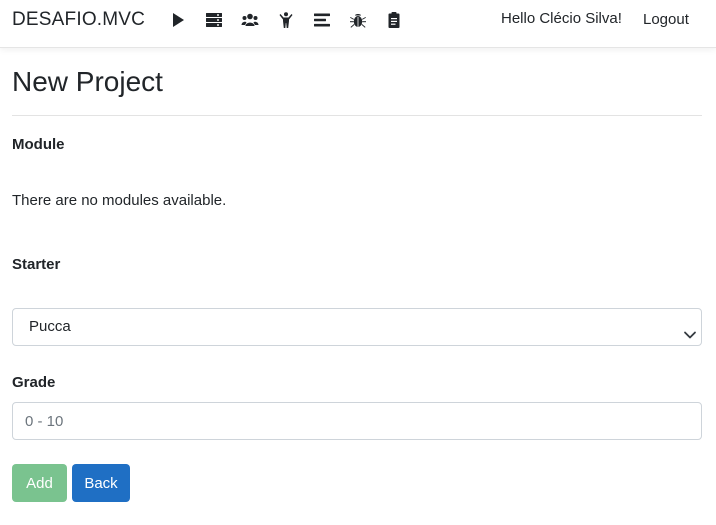  Describe the element at coordinates (39, 483) in the screenshot. I see `add-button: Add` at that location.